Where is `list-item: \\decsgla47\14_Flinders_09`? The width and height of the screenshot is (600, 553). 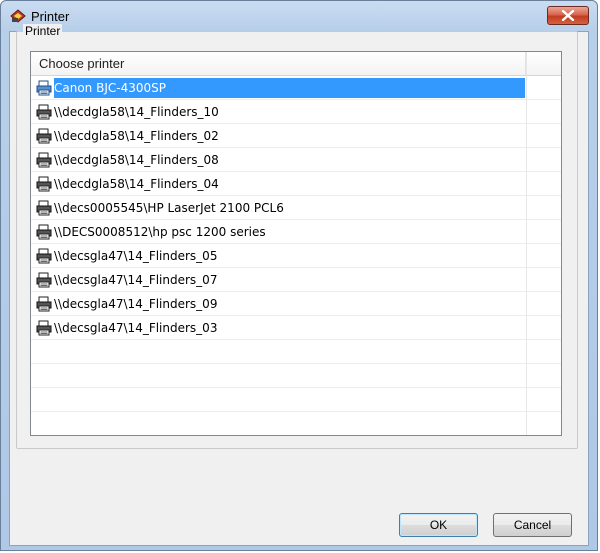 list-item: \\decsgla47\14_Flinders_09 is located at coordinates (296, 304).